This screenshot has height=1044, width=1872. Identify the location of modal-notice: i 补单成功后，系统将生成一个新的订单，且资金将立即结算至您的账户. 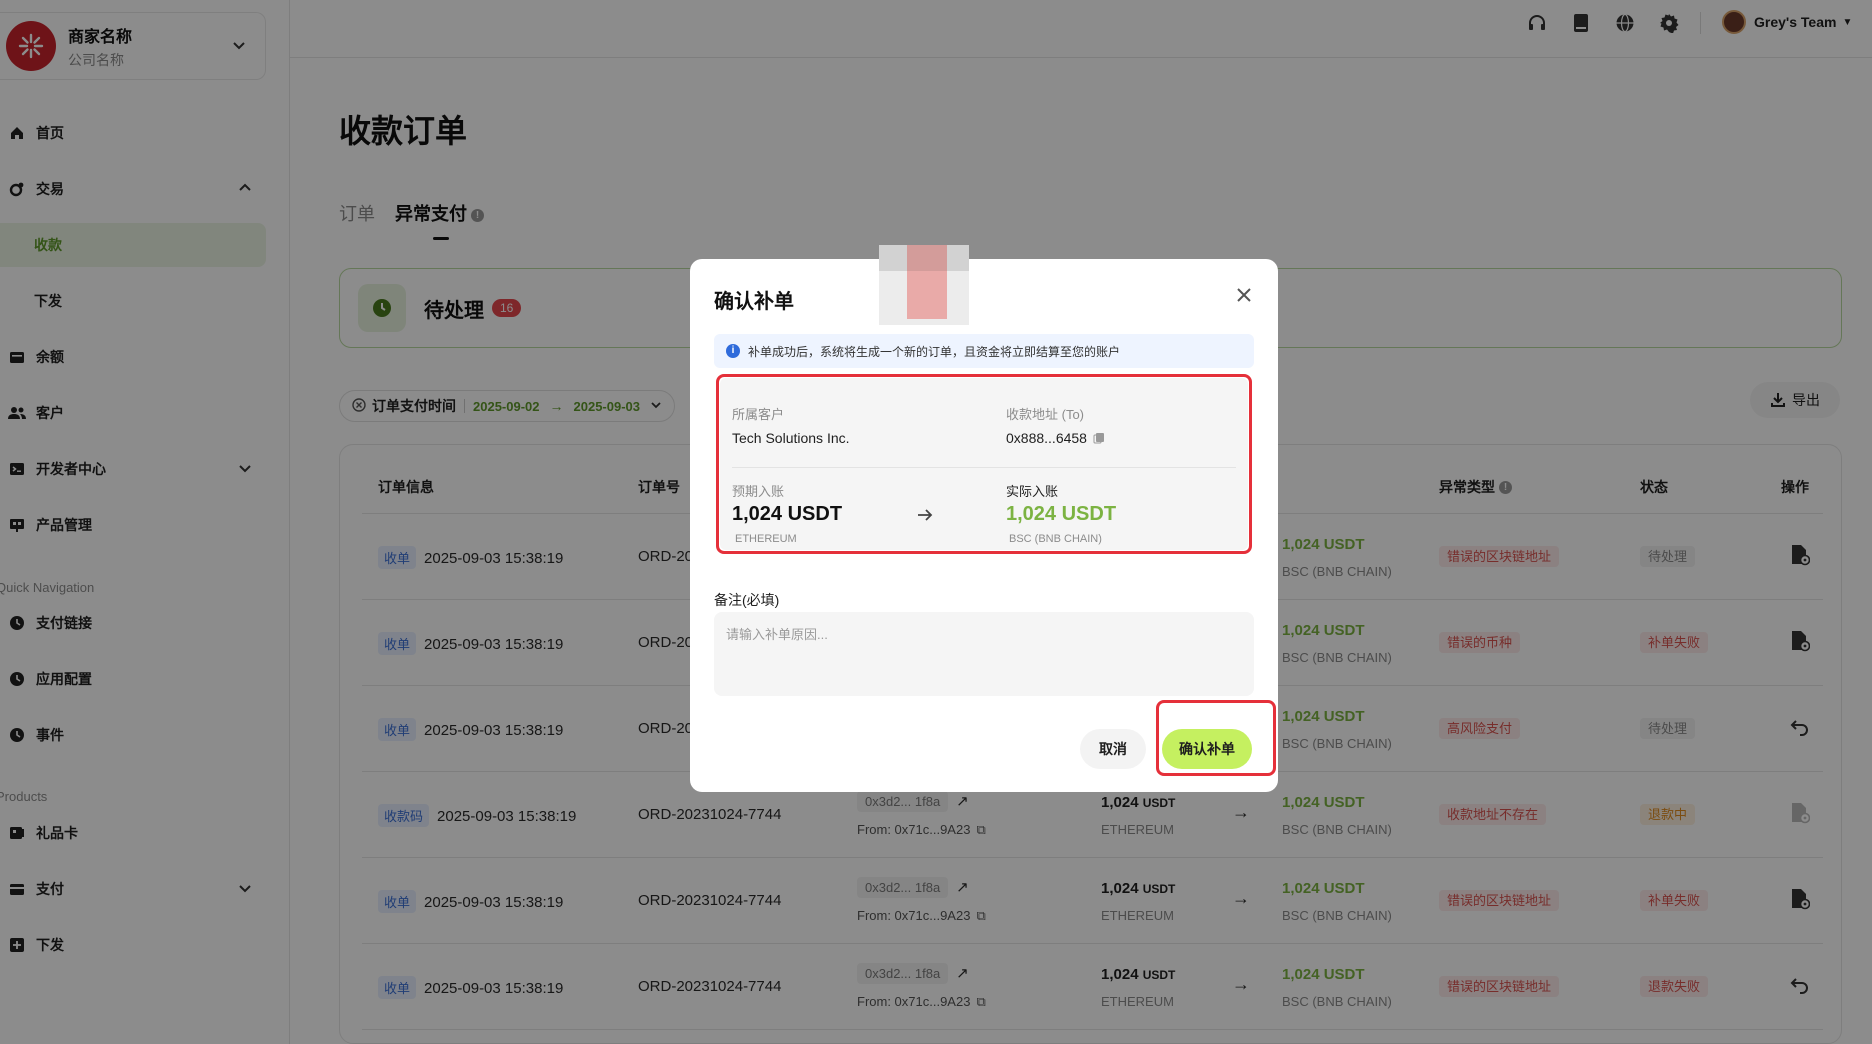
(984, 351).